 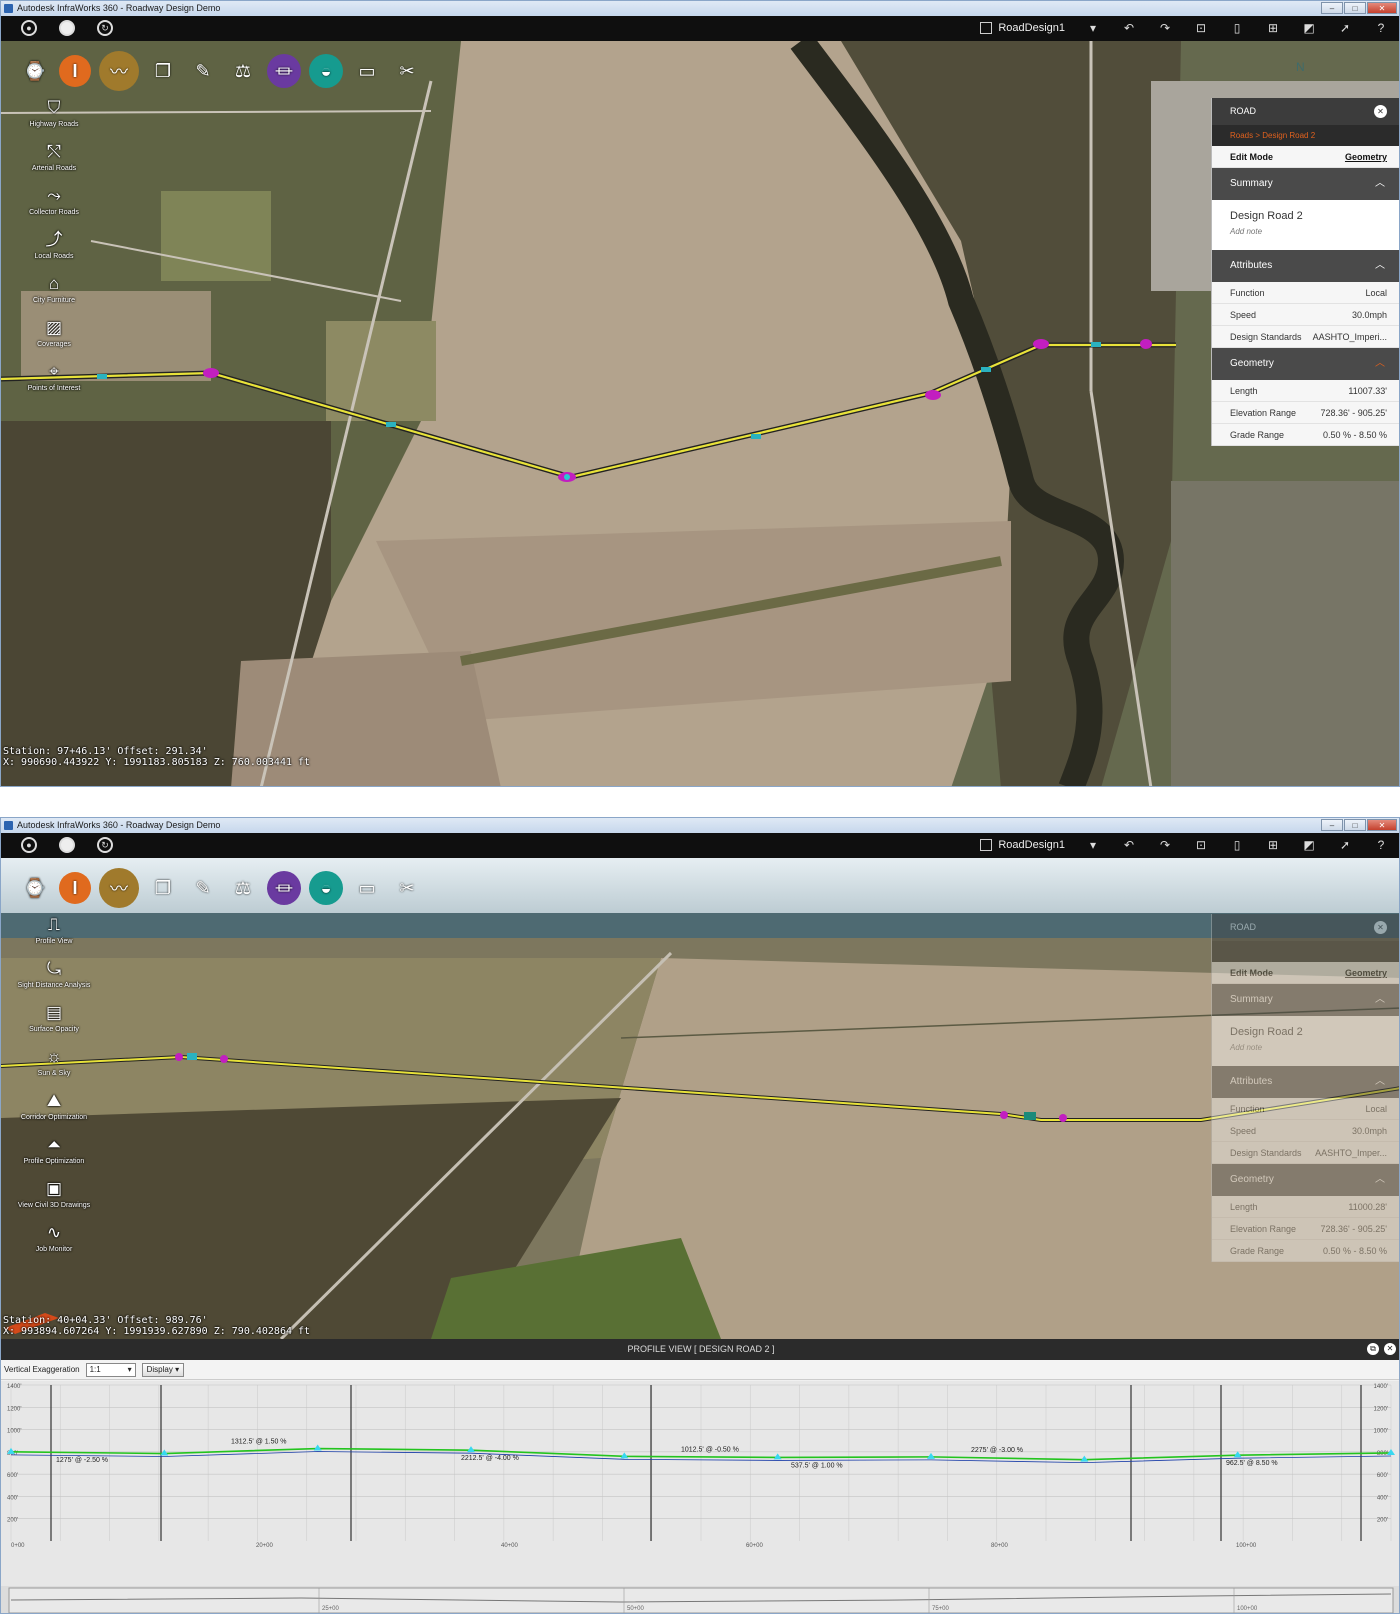 What do you see at coordinates (1305, 293) in the screenshot?
I see `property-row: Function Local` at bounding box center [1305, 293].